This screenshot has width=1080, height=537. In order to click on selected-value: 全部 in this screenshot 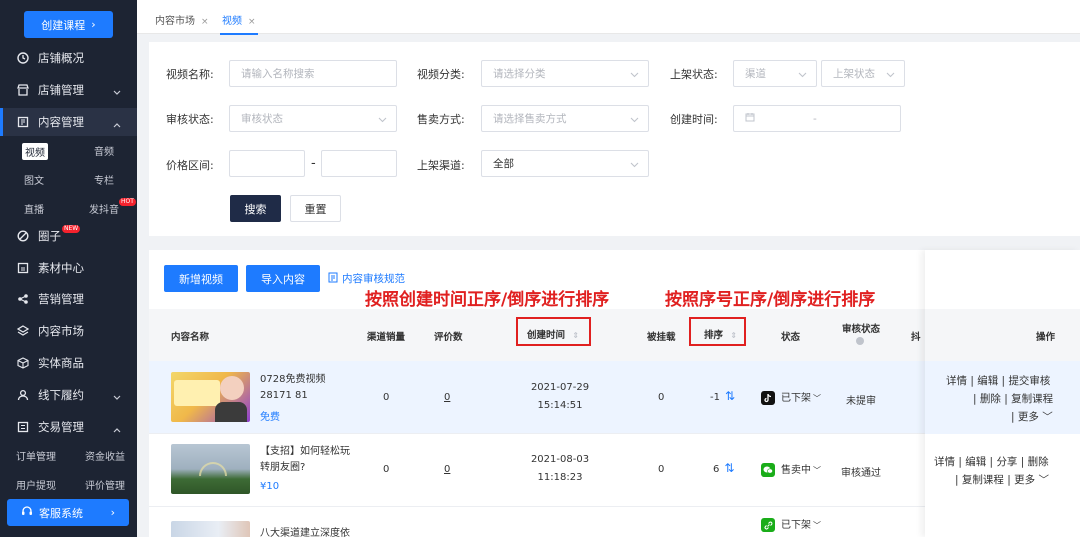, I will do `click(503, 164)`.